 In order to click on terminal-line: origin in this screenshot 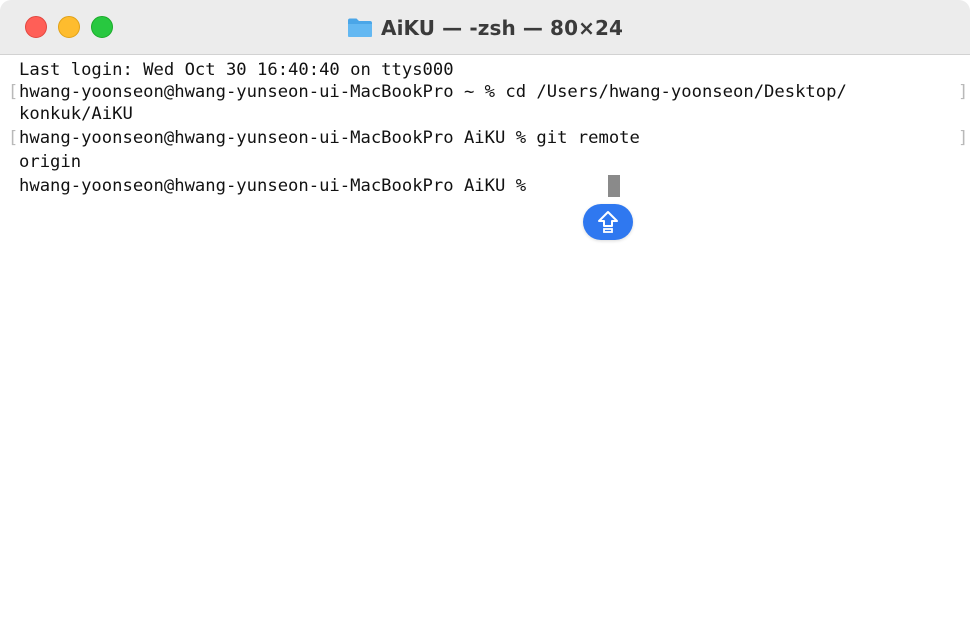, I will do `click(50, 162)`.